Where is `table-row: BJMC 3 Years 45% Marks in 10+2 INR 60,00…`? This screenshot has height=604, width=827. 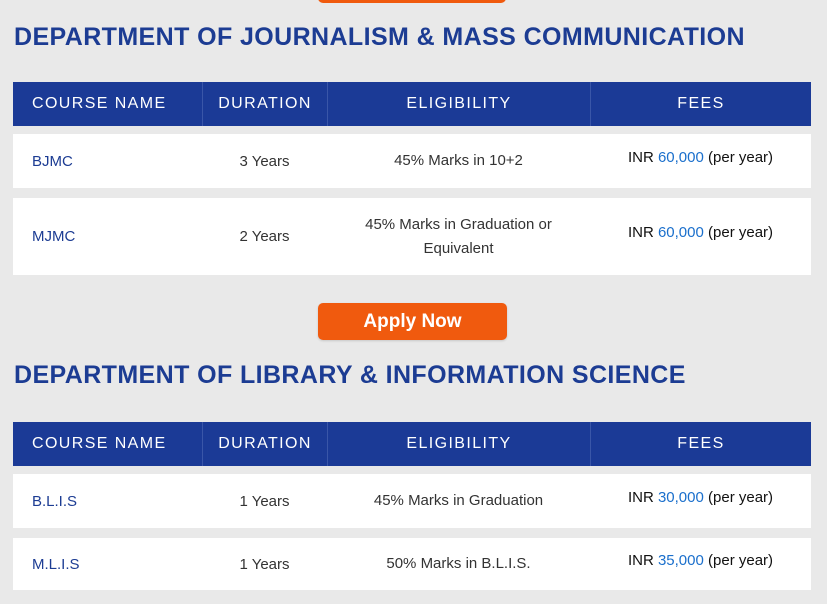 table-row: BJMC 3 Years 45% Marks in 10+2 INR 60,00… is located at coordinates (412, 161).